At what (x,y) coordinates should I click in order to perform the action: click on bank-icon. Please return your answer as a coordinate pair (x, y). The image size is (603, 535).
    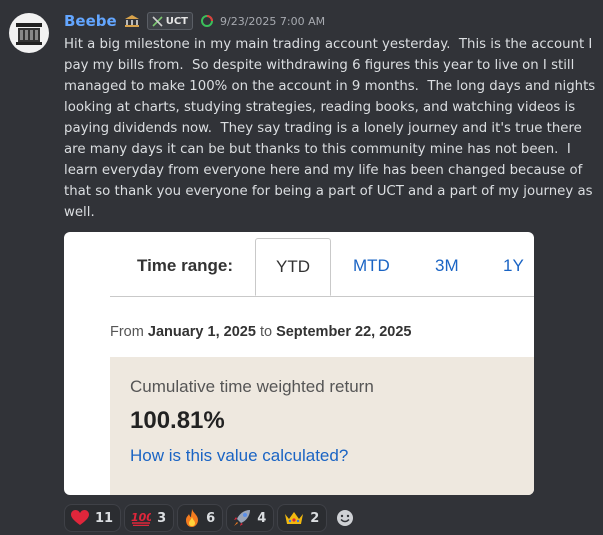
    Looking at the image, I should click on (132, 21).